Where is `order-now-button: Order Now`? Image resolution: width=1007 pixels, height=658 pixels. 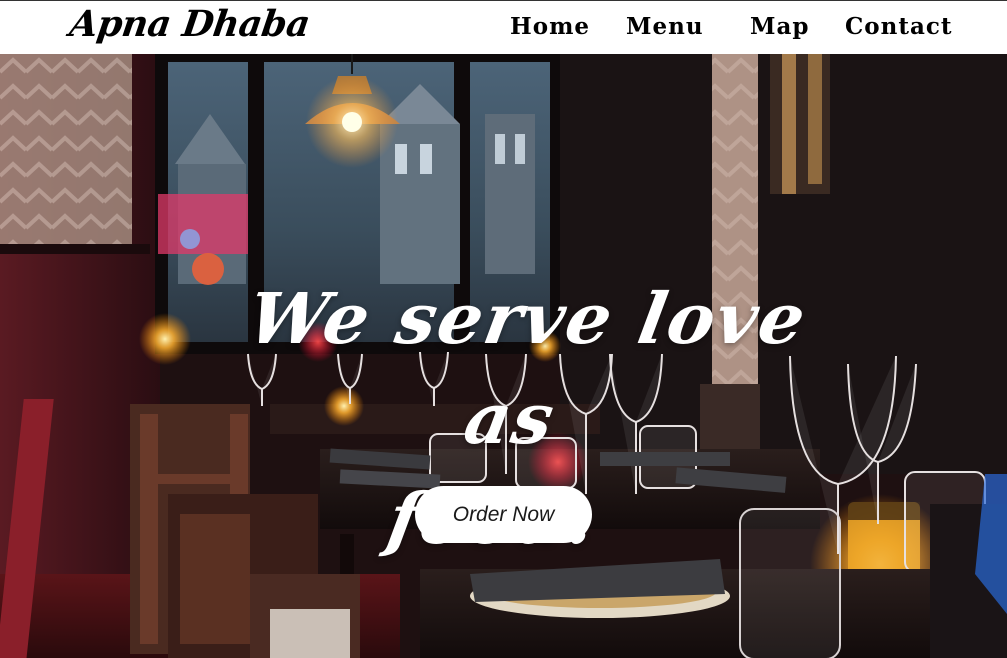 order-now-button: Order Now is located at coordinates (503, 514).